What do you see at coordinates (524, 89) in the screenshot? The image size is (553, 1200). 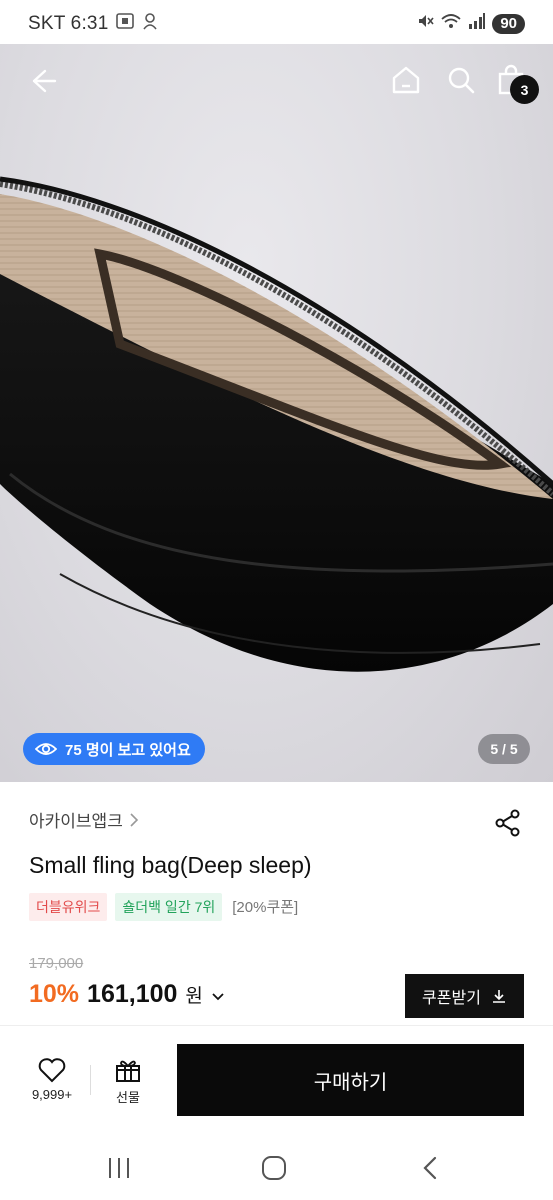 I see `cart-count-badge: 3` at bounding box center [524, 89].